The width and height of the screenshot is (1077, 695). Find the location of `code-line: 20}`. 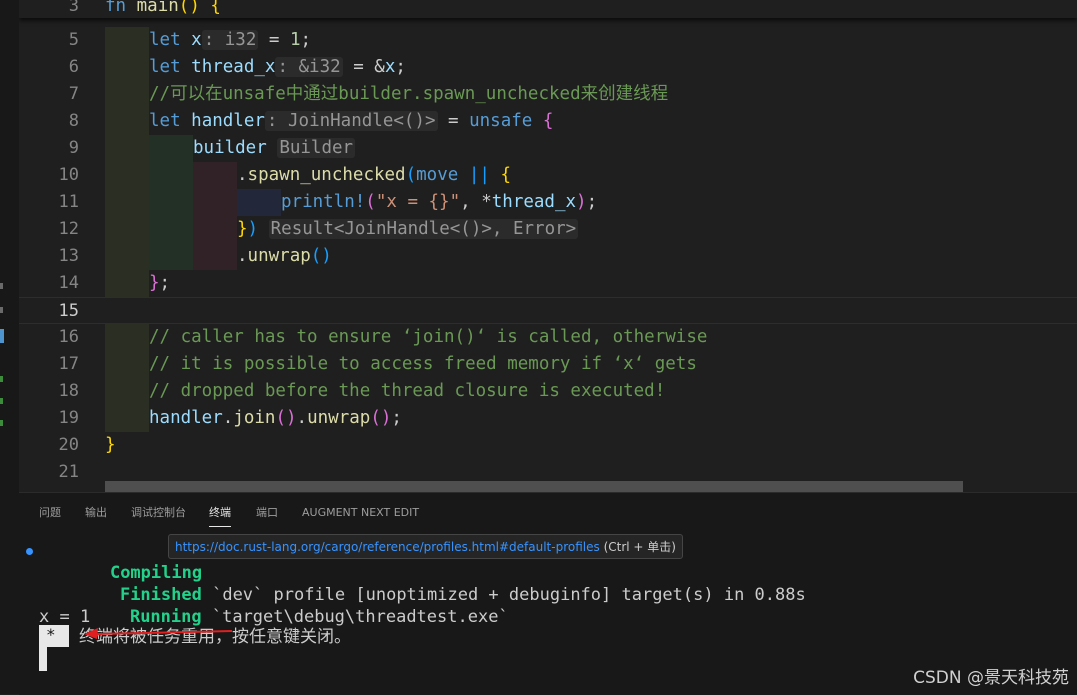

code-line: 20} is located at coordinates (548, 445).